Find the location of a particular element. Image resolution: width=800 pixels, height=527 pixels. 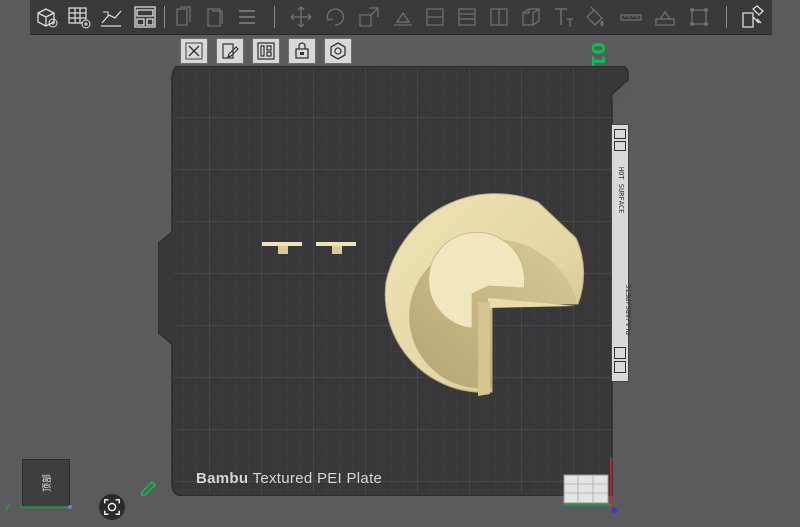

add-object-button is located at coordinates (47, 17).